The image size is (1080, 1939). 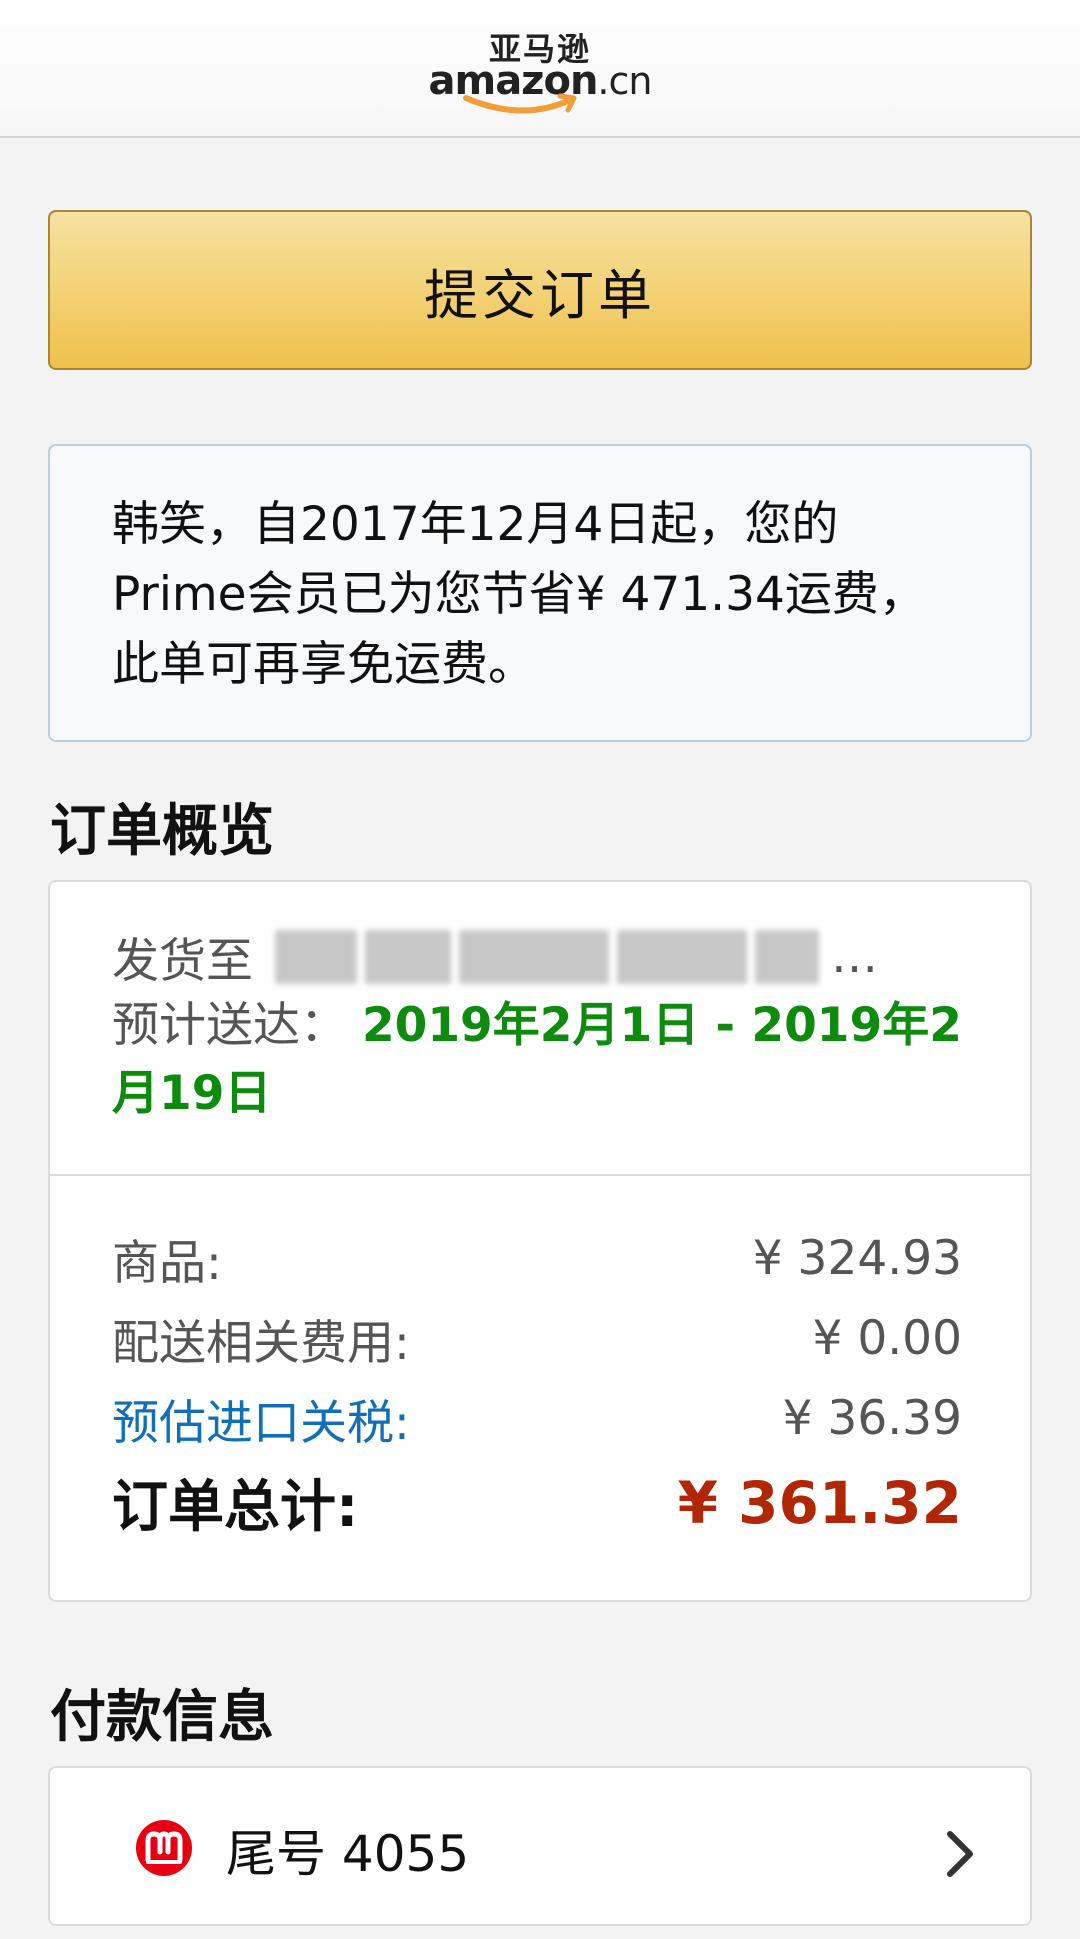 I want to click on order-total-label: 订单总计:, so click(x=235, y=1507).